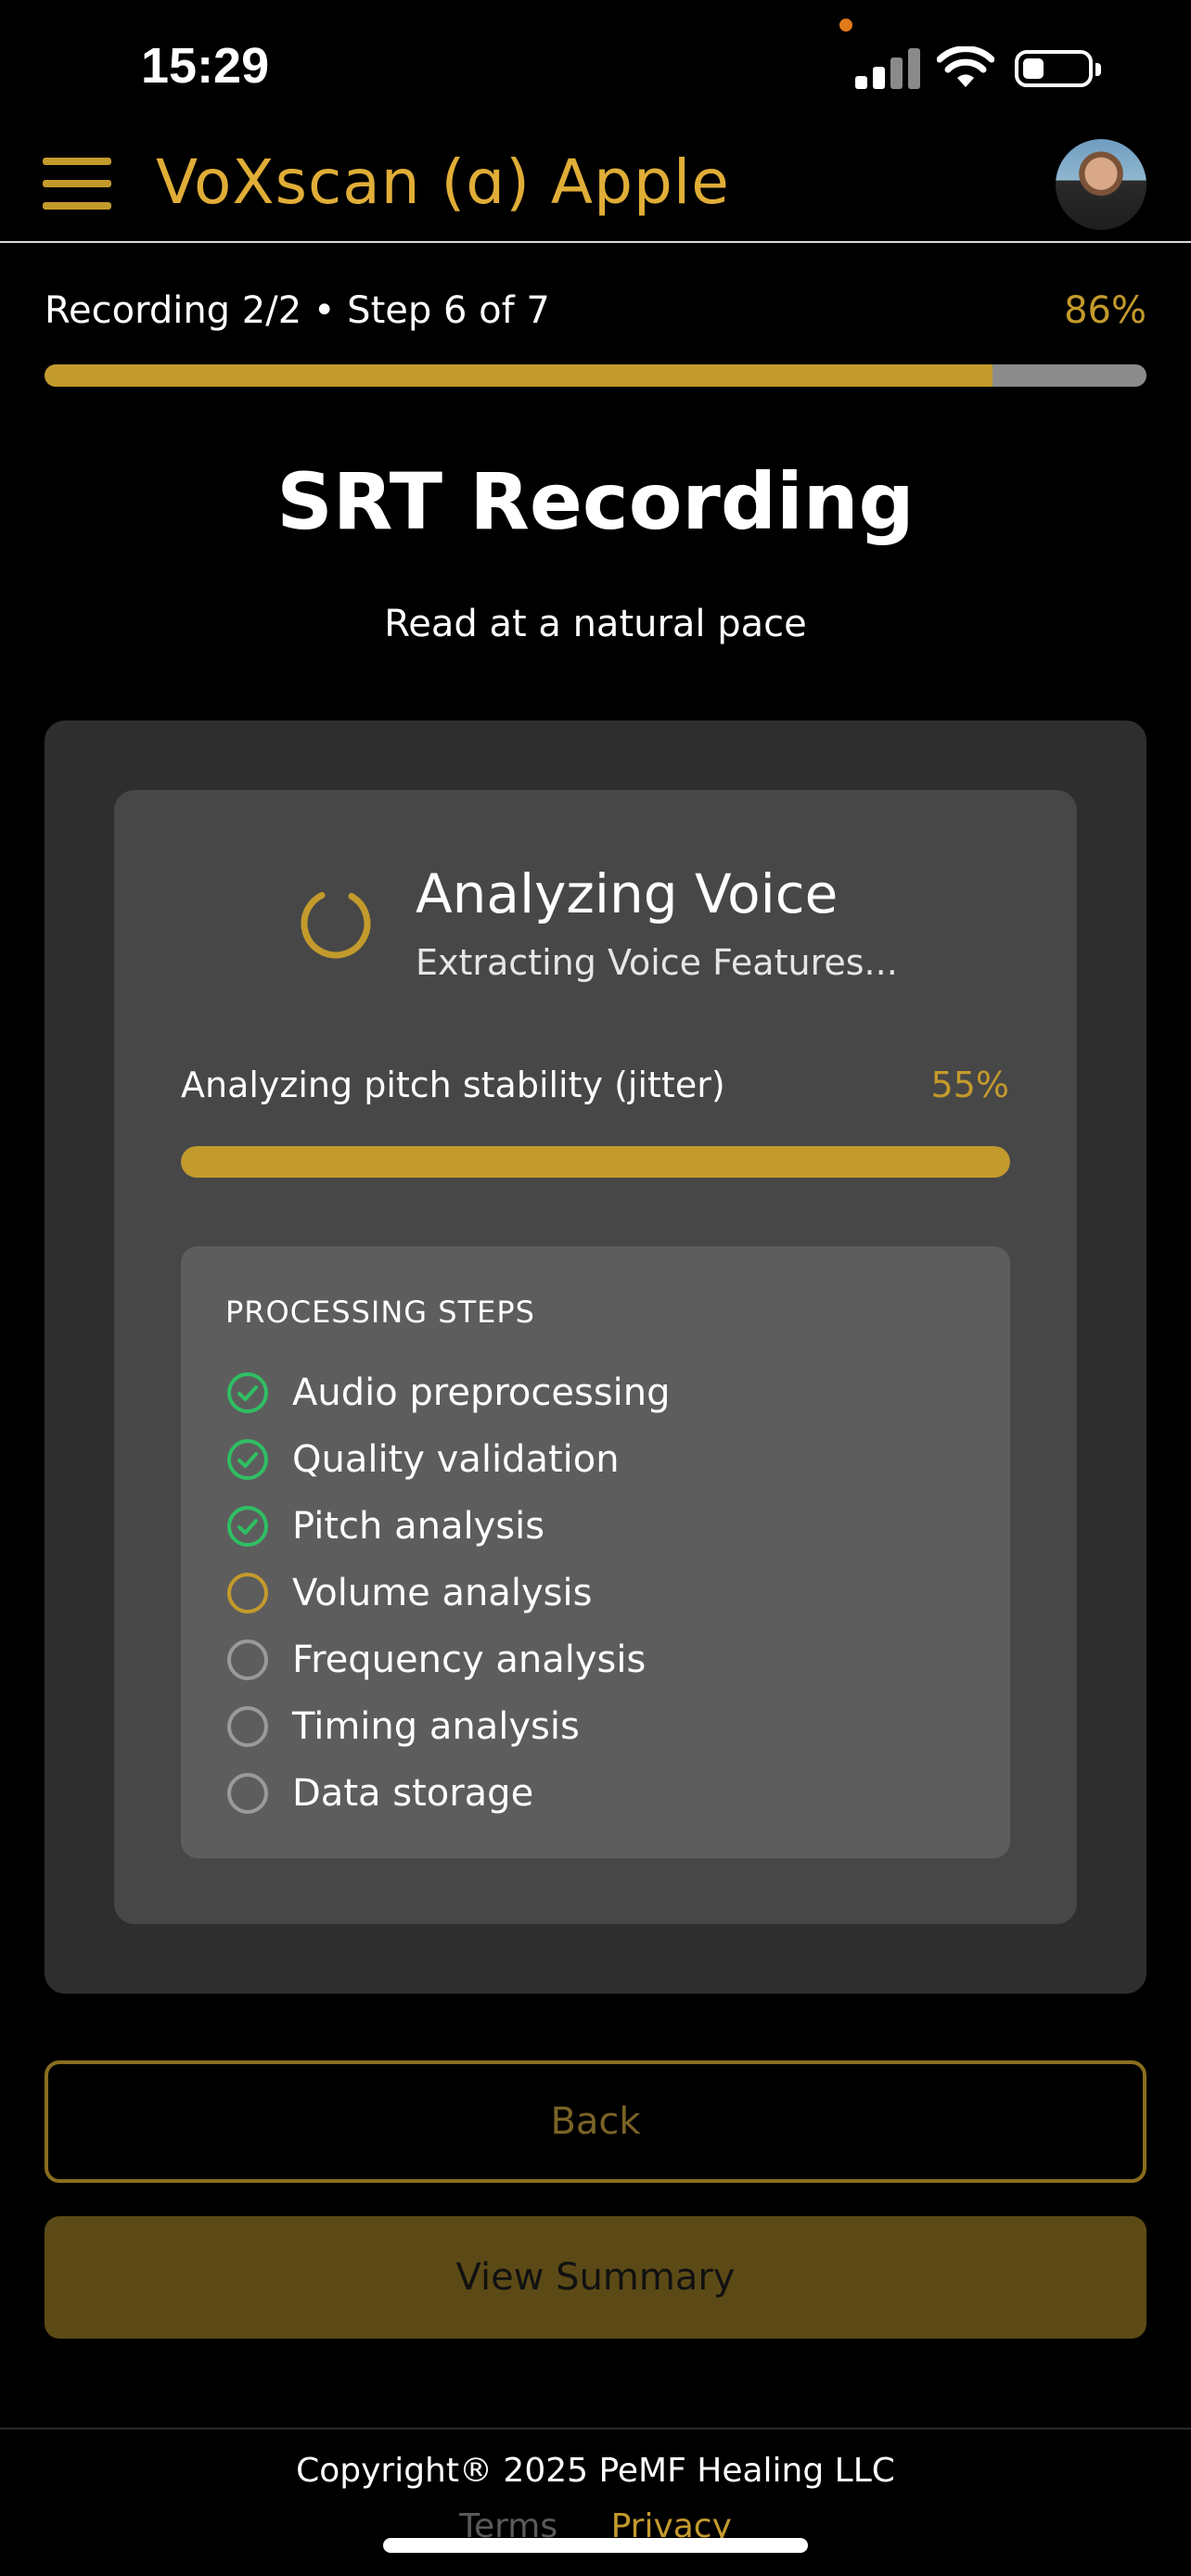  Describe the element at coordinates (469, 1660) in the screenshot. I see `processing-step-label: Frequency analysis` at that location.